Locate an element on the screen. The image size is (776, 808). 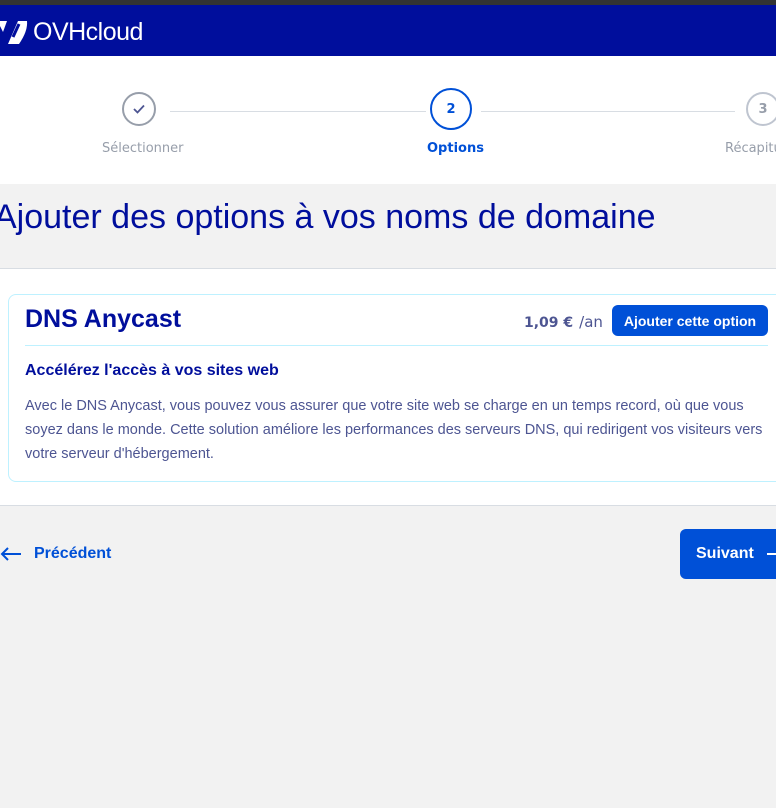
option-price: 1,09 € /an is located at coordinates (563, 322).